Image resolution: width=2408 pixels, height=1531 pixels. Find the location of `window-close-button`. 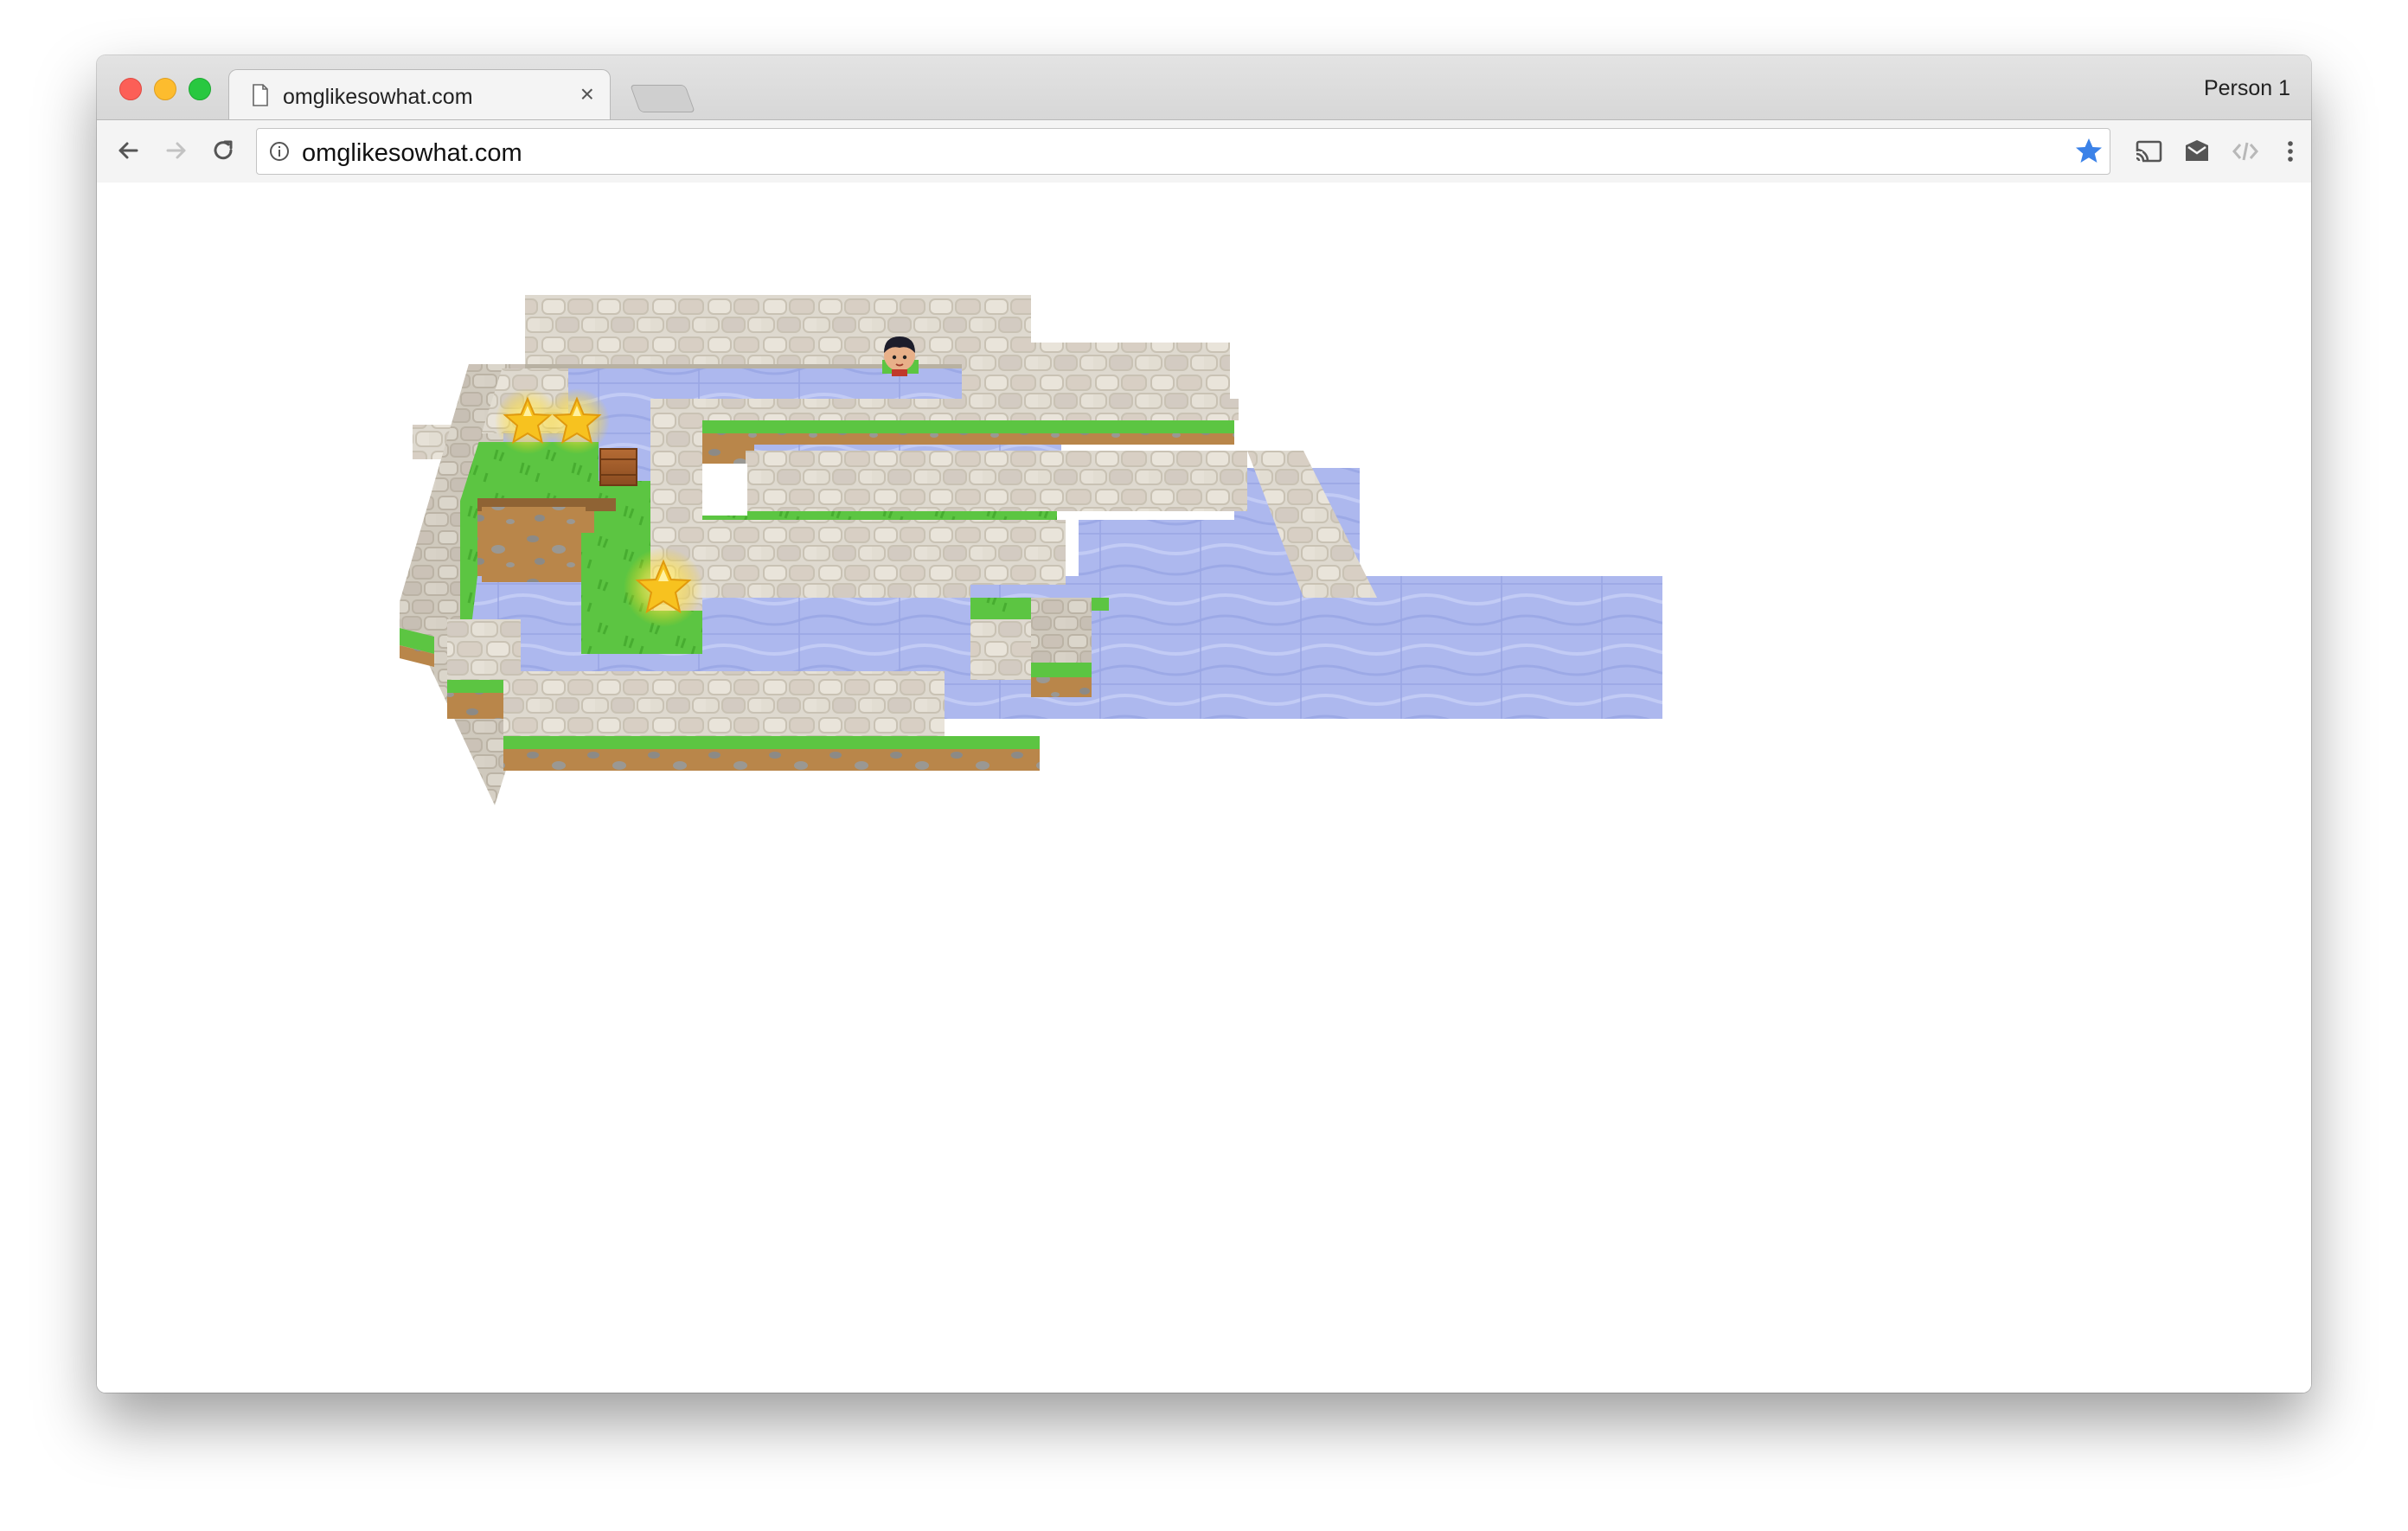

window-close-button is located at coordinates (130, 89).